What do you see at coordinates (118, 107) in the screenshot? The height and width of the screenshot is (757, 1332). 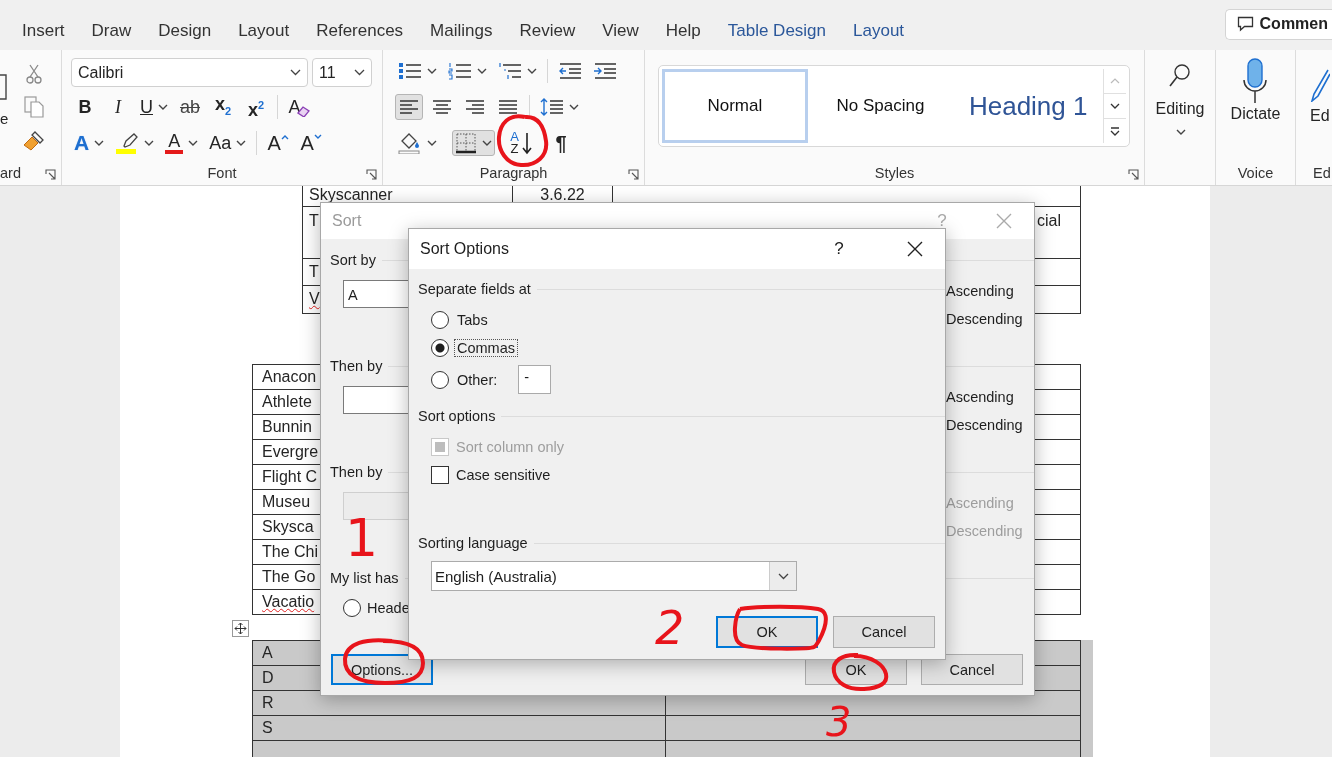 I see `italic-button: I` at bounding box center [118, 107].